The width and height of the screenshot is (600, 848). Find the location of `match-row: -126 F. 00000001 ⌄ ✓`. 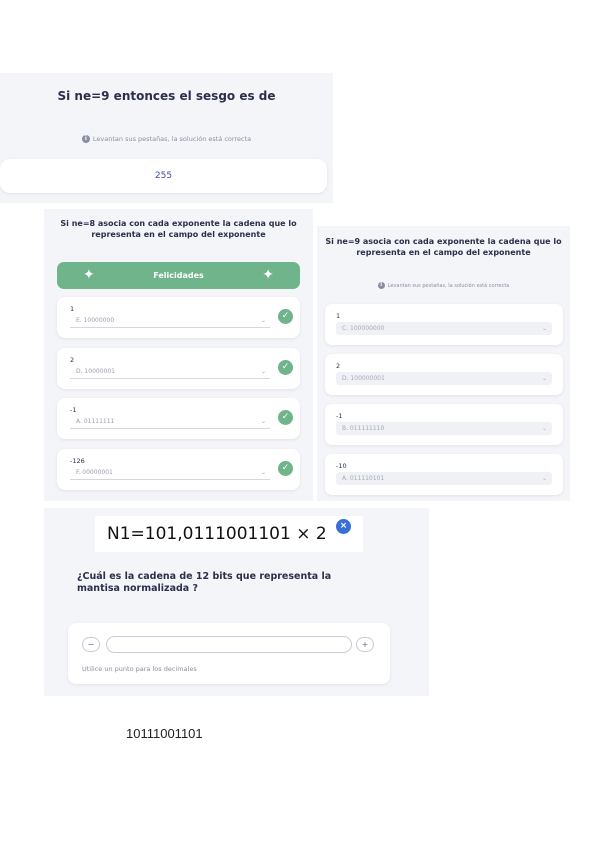

match-row: -126 F. 00000001 ⌄ ✓ is located at coordinates (178, 469).